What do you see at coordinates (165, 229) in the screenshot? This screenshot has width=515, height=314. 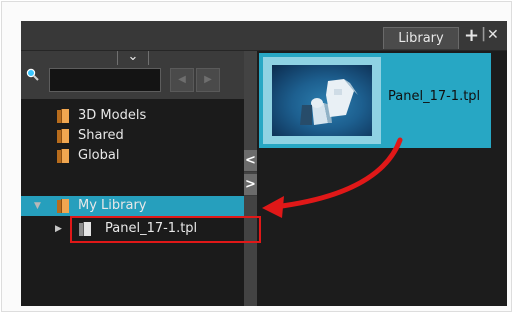 I see `annotation-highlight-box` at bounding box center [165, 229].